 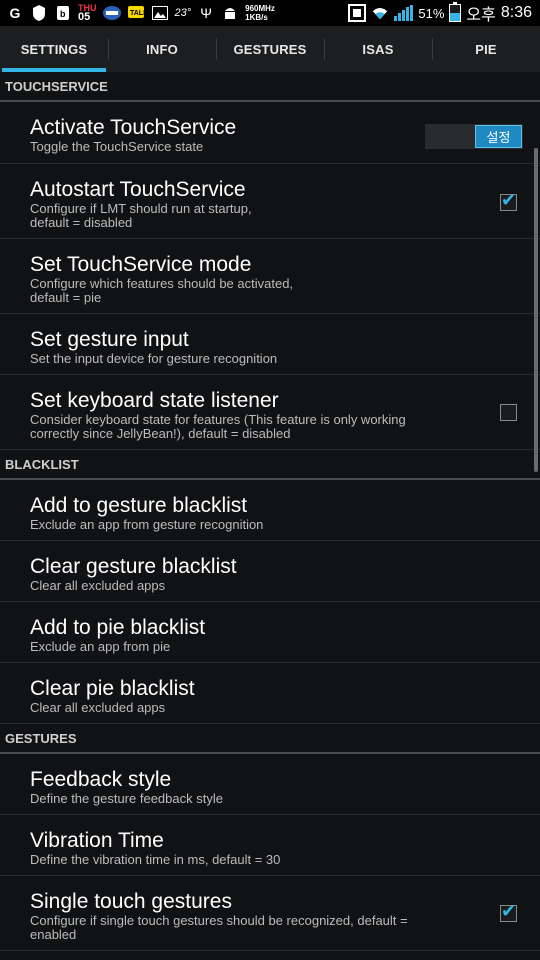 What do you see at coordinates (160, 13) in the screenshot?
I see `image-icon` at bounding box center [160, 13].